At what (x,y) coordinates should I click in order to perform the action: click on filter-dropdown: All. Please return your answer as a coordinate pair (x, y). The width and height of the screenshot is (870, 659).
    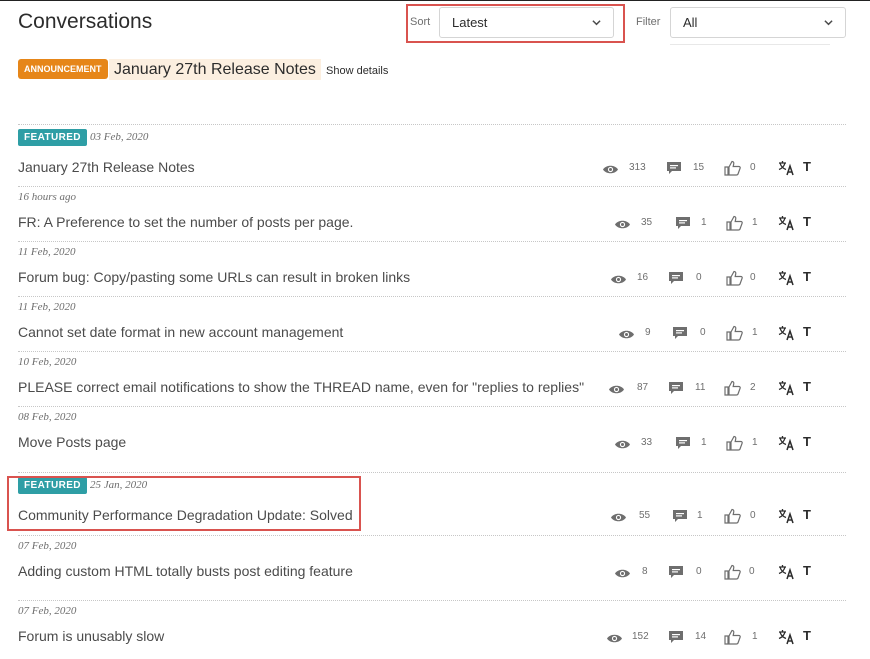
    Looking at the image, I should click on (758, 22).